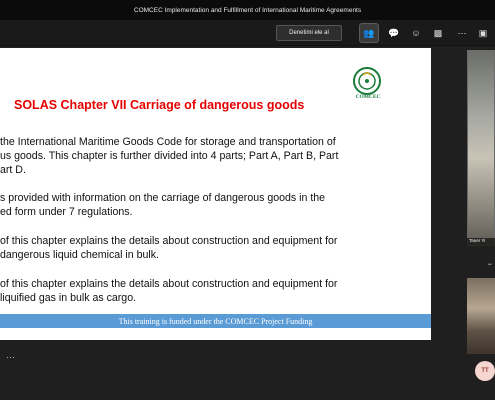 The width and height of the screenshot is (495, 400). I want to click on meeting-toolbar: Denetimi ele al 👥 💬 ☺ ▩ ⋯ ▣, so click(247, 33).